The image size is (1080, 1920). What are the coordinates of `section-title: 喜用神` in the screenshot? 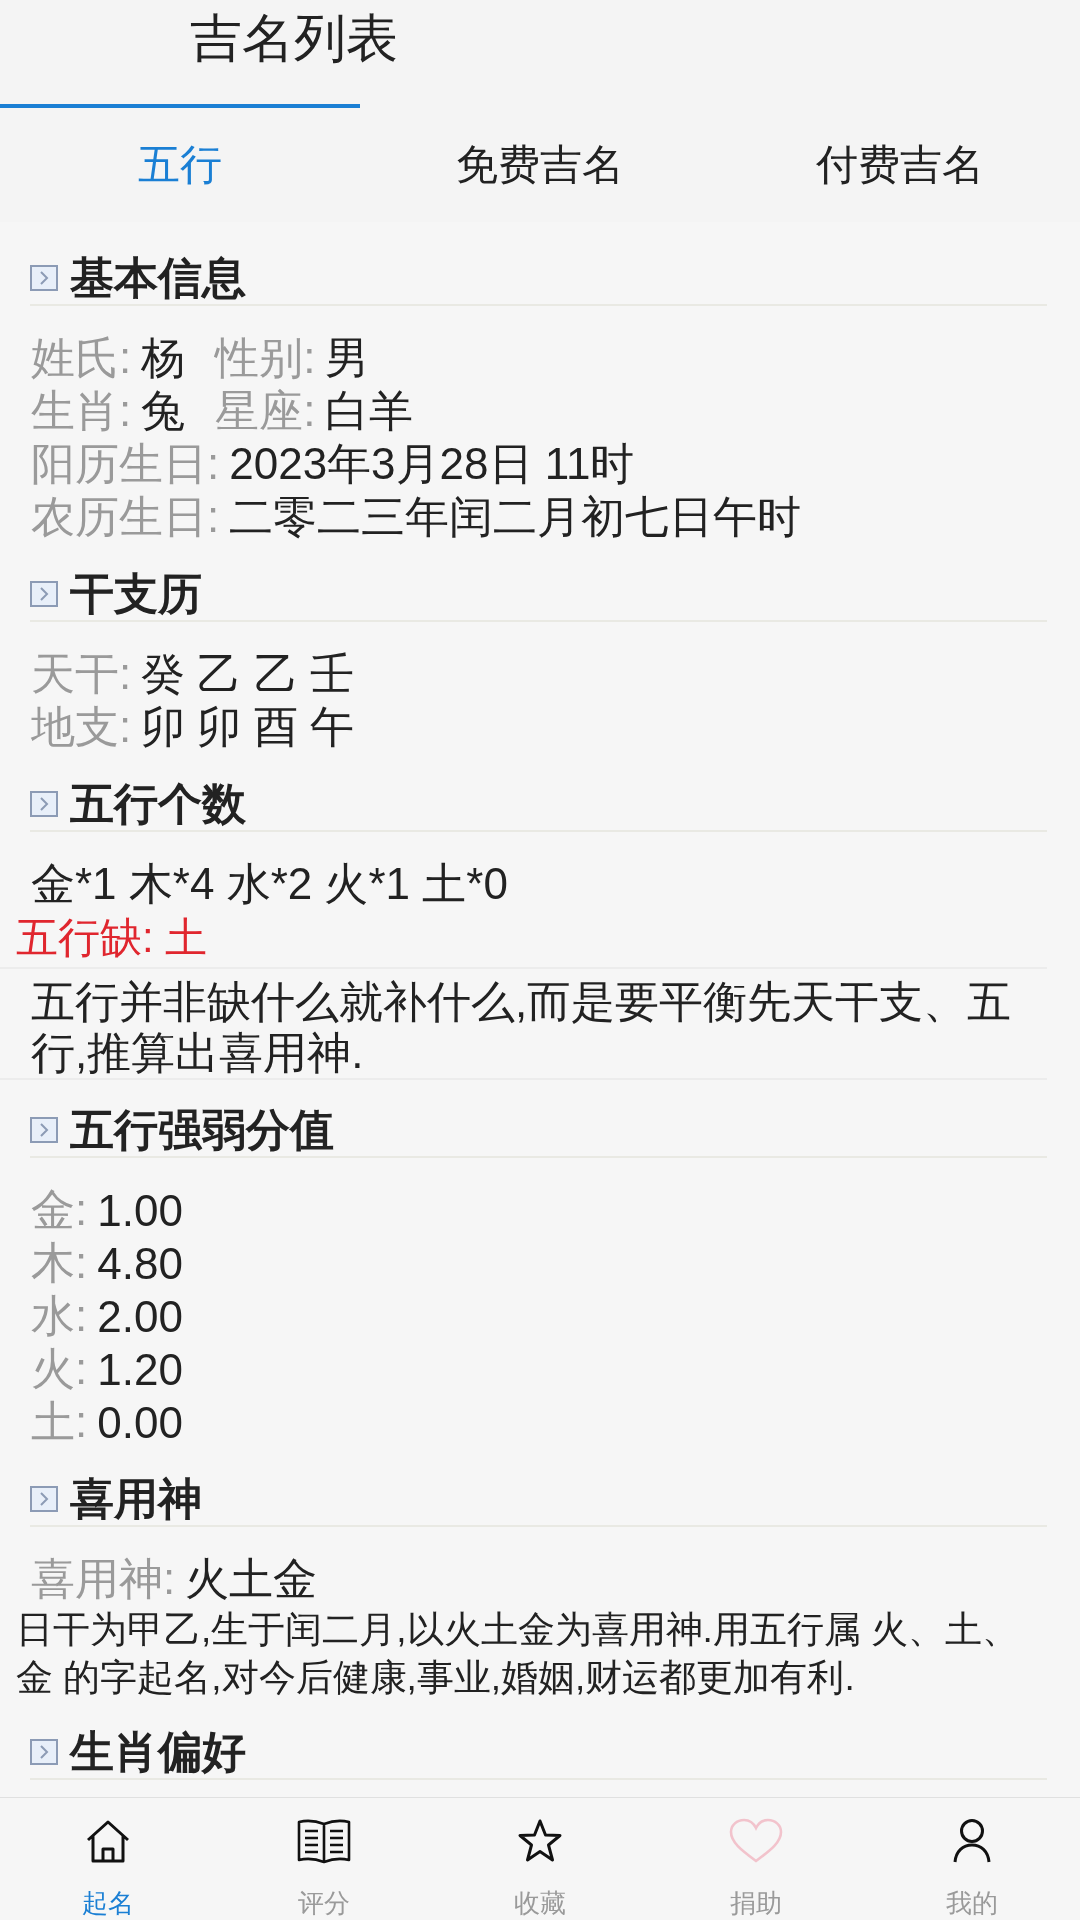 It's located at (136, 1499).